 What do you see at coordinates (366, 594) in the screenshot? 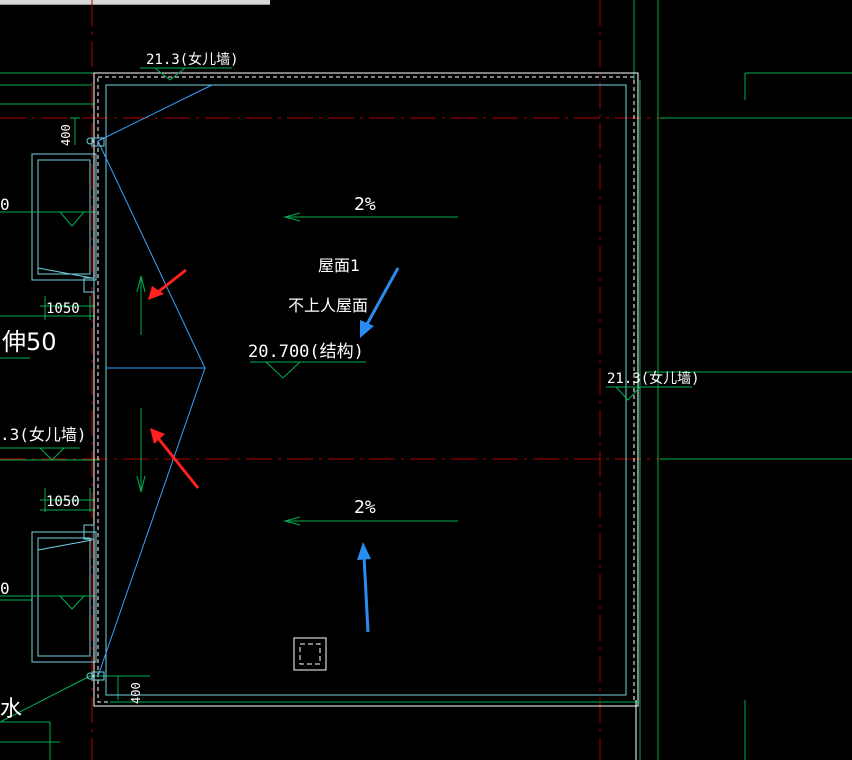
I see `blue-arrow-lower` at bounding box center [366, 594].